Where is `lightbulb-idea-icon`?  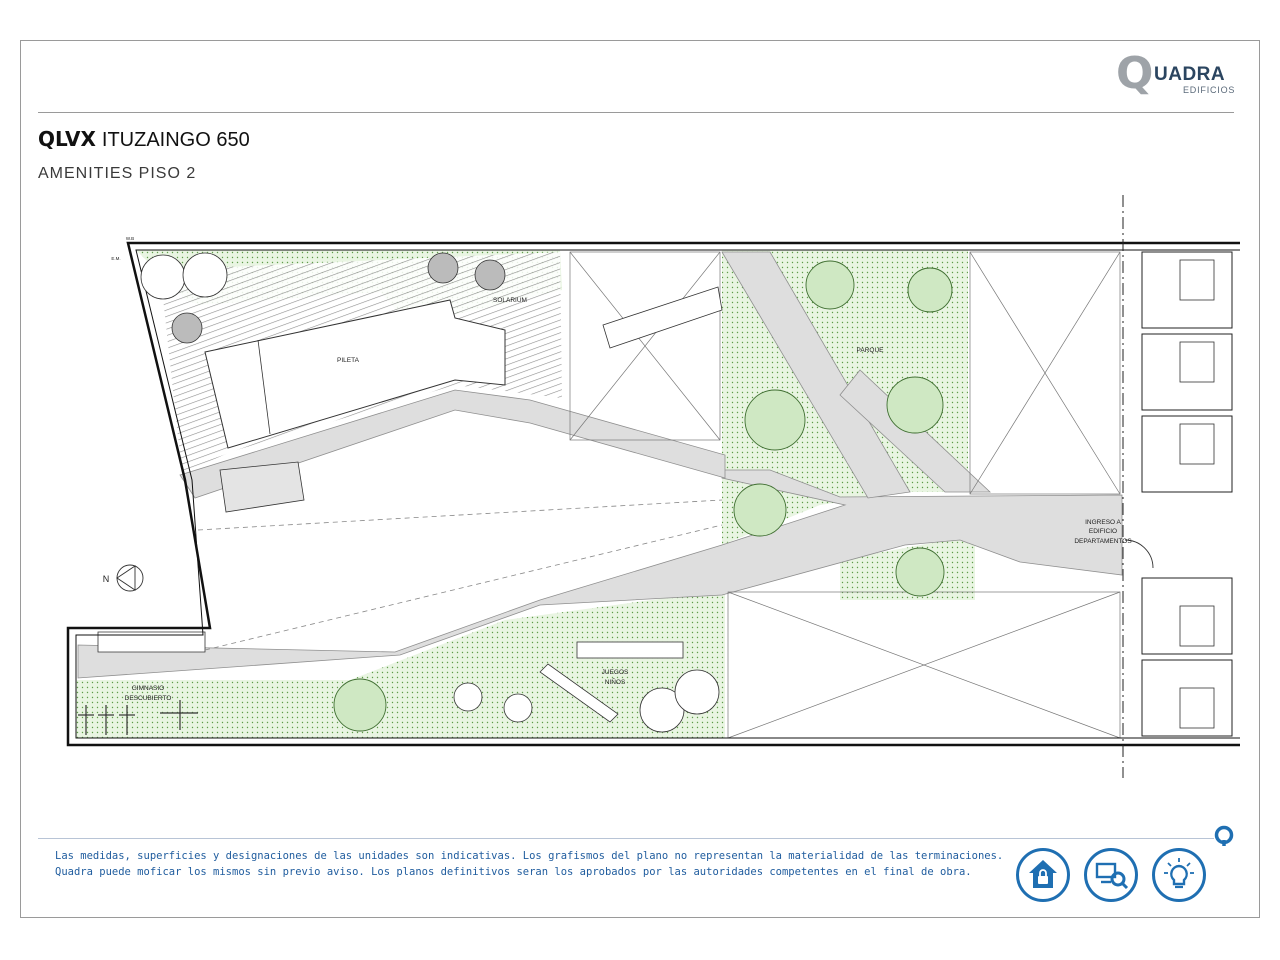 lightbulb-idea-icon is located at coordinates (1179, 873).